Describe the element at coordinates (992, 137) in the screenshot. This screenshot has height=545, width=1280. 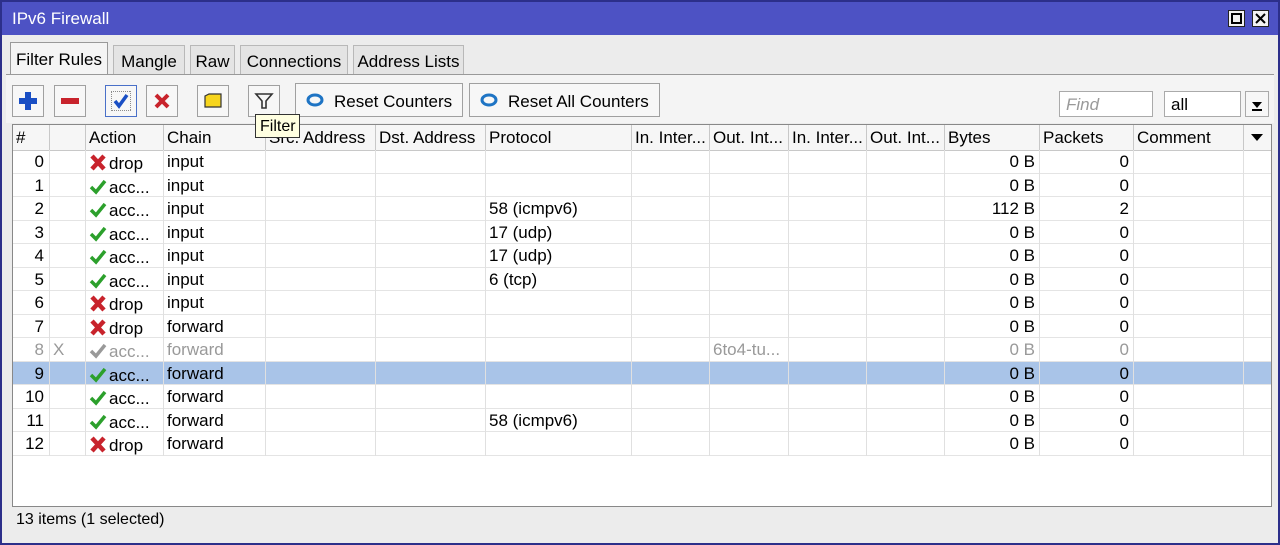
I see `column-header-bytes: Bytes` at that location.